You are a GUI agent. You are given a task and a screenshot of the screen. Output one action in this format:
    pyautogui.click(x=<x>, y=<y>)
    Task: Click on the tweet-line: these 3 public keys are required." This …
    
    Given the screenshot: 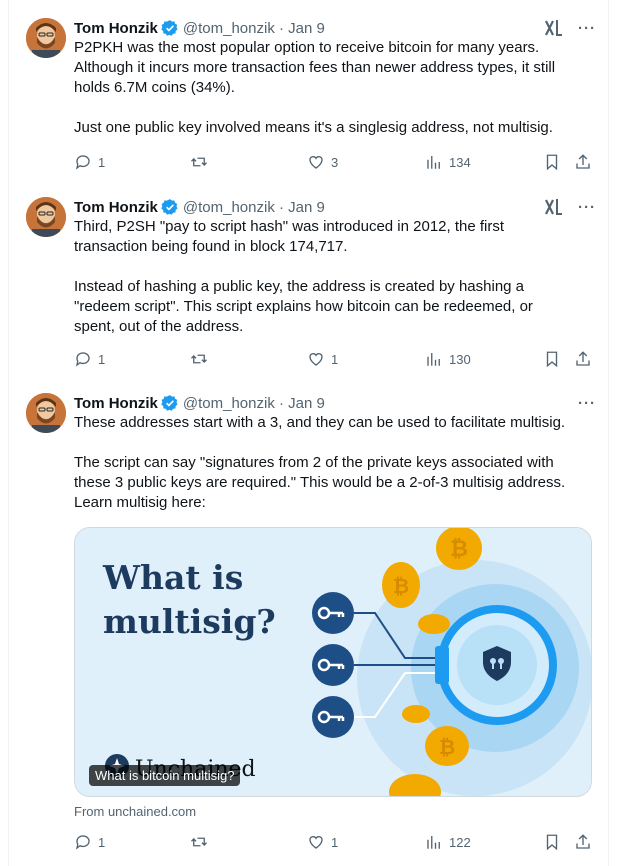 What is the action you would take?
    pyautogui.click(x=320, y=482)
    